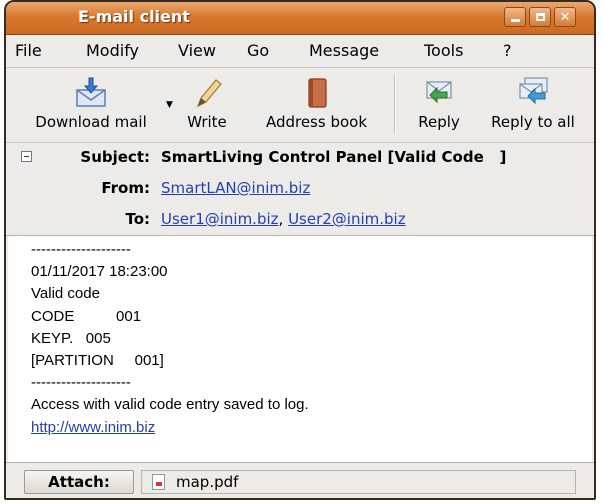  What do you see at coordinates (533, 122) in the screenshot?
I see `reply-to-all-label: Reply to all` at bounding box center [533, 122].